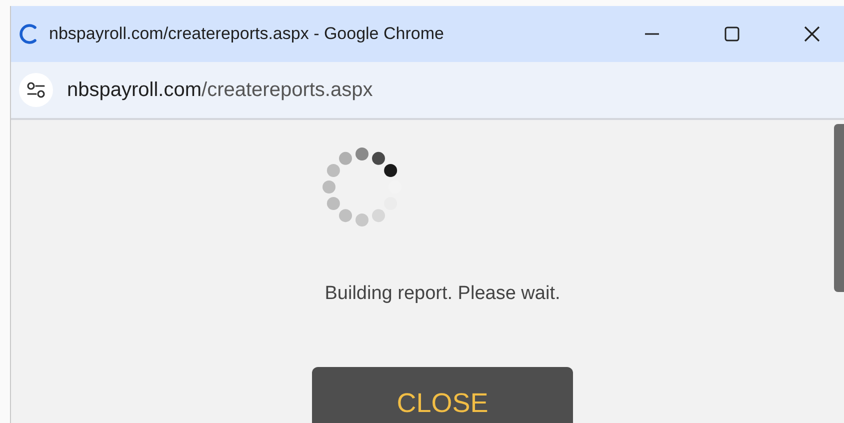 The height and width of the screenshot is (423, 844). I want to click on url-text: nbspayroll.com/createreports.aspx, so click(220, 90).